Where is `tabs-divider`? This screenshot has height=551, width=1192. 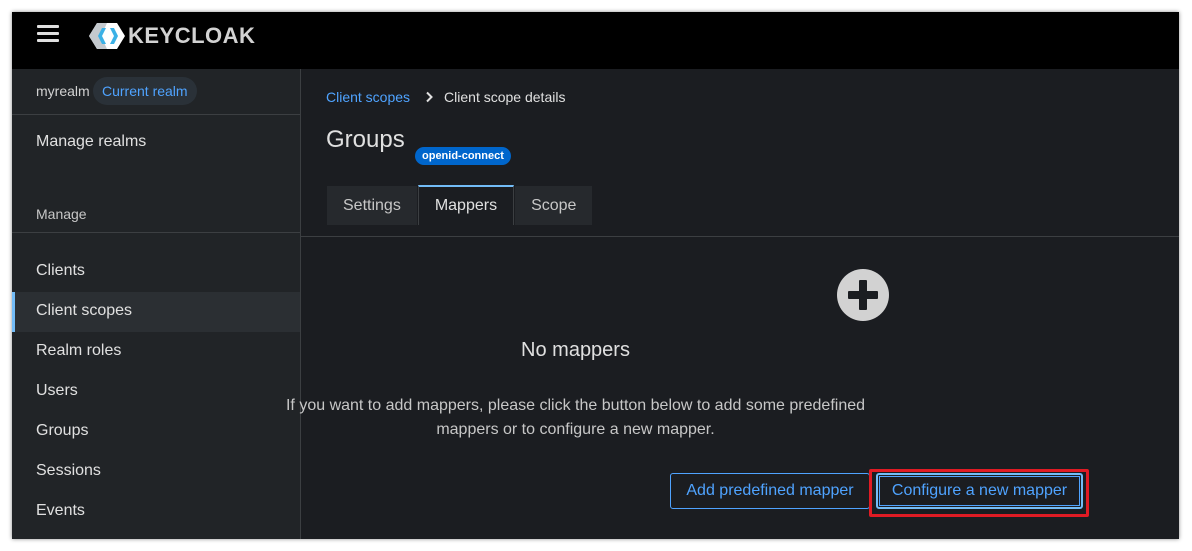
tabs-divider is located at coordinates (740, 236).